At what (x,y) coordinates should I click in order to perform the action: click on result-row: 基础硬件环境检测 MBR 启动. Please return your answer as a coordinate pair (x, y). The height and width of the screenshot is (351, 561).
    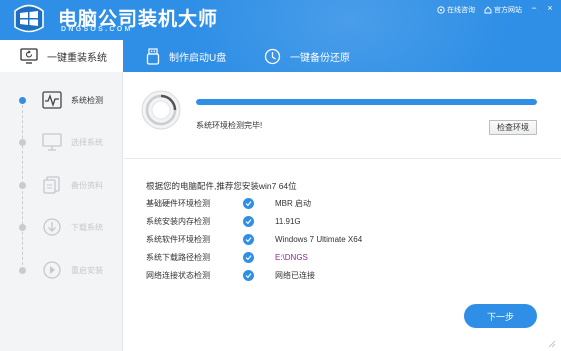
    Looking at the image, I should click on (296, 203).